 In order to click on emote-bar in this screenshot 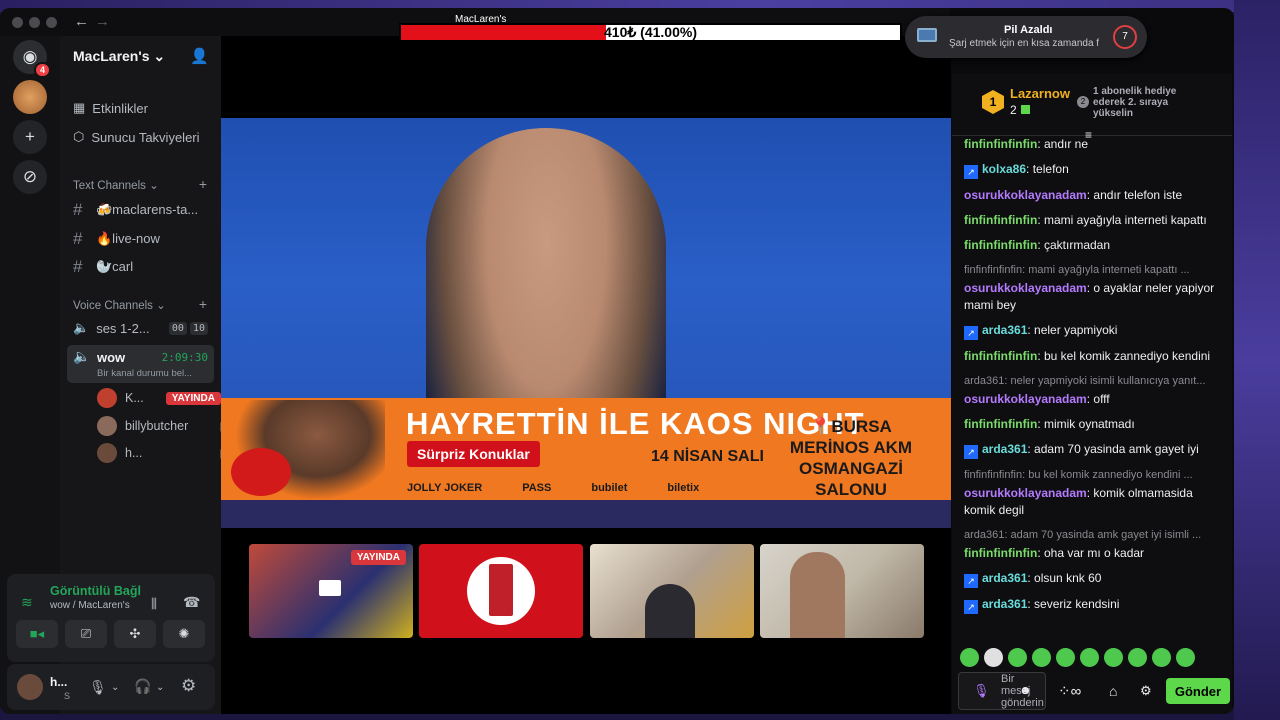, I will do `click(1077, 657)`.